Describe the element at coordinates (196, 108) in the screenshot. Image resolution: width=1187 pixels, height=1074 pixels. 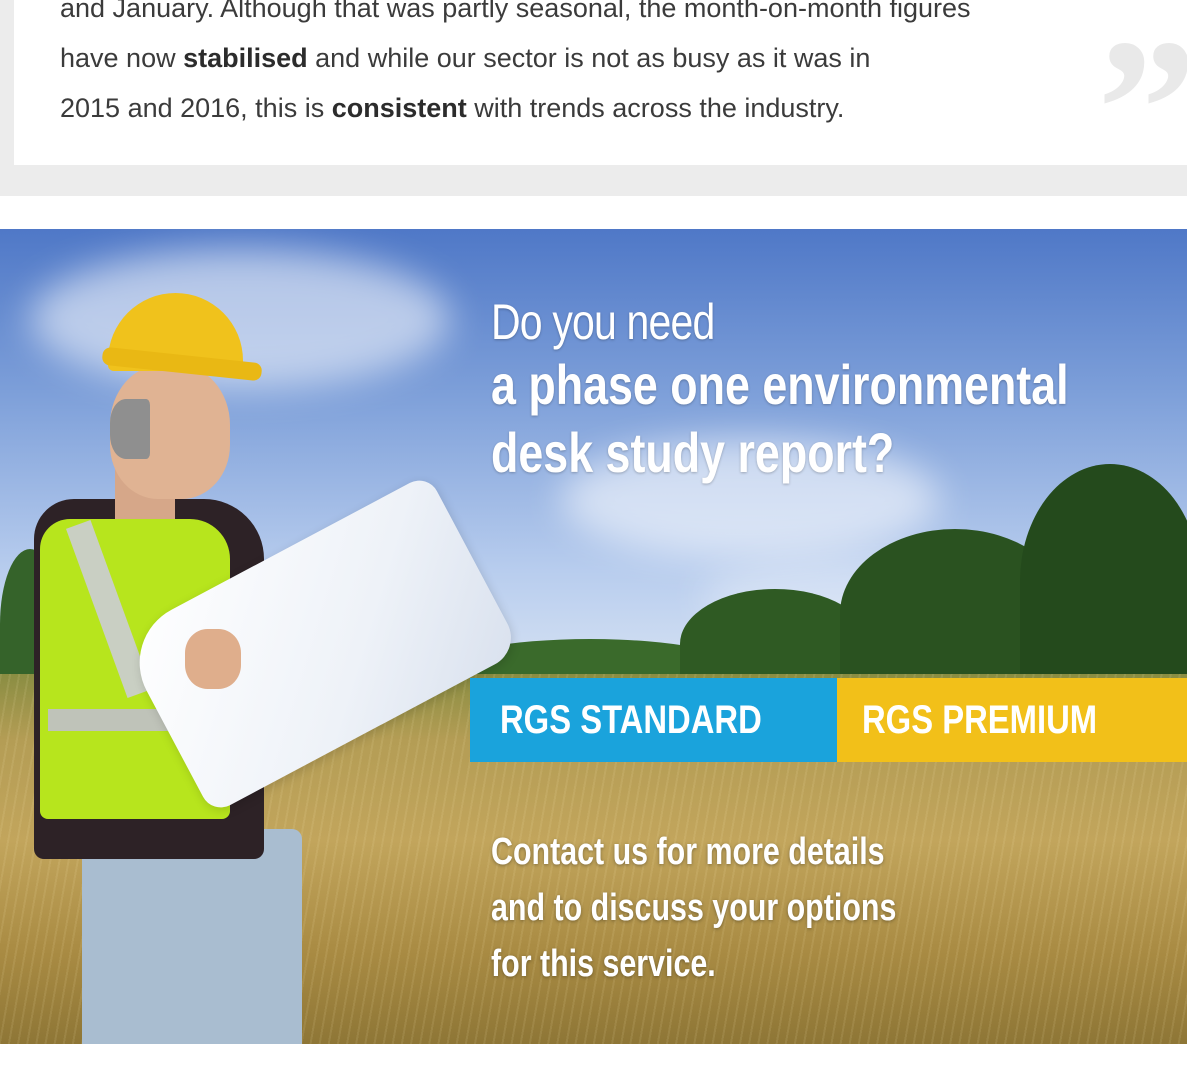
I see `text-fragment: 2015 and 2016, this is` at that location.